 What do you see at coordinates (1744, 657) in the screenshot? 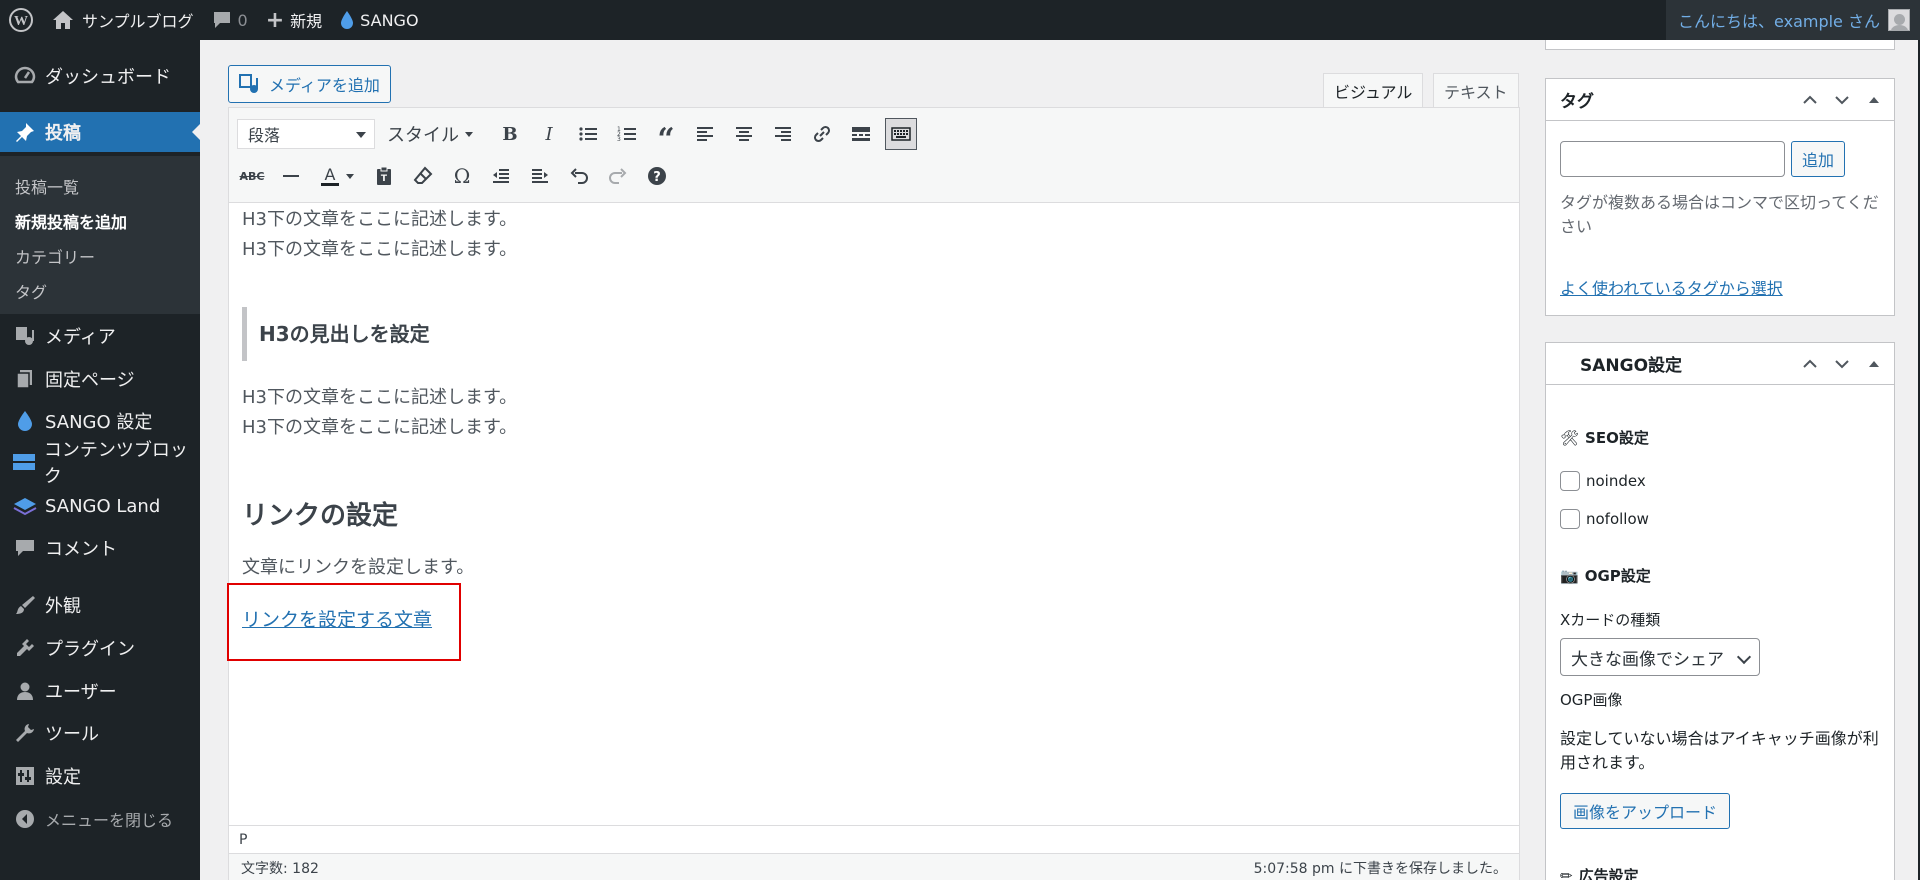
I see `chevron-down-icon` at bounding box center [1744, 657].